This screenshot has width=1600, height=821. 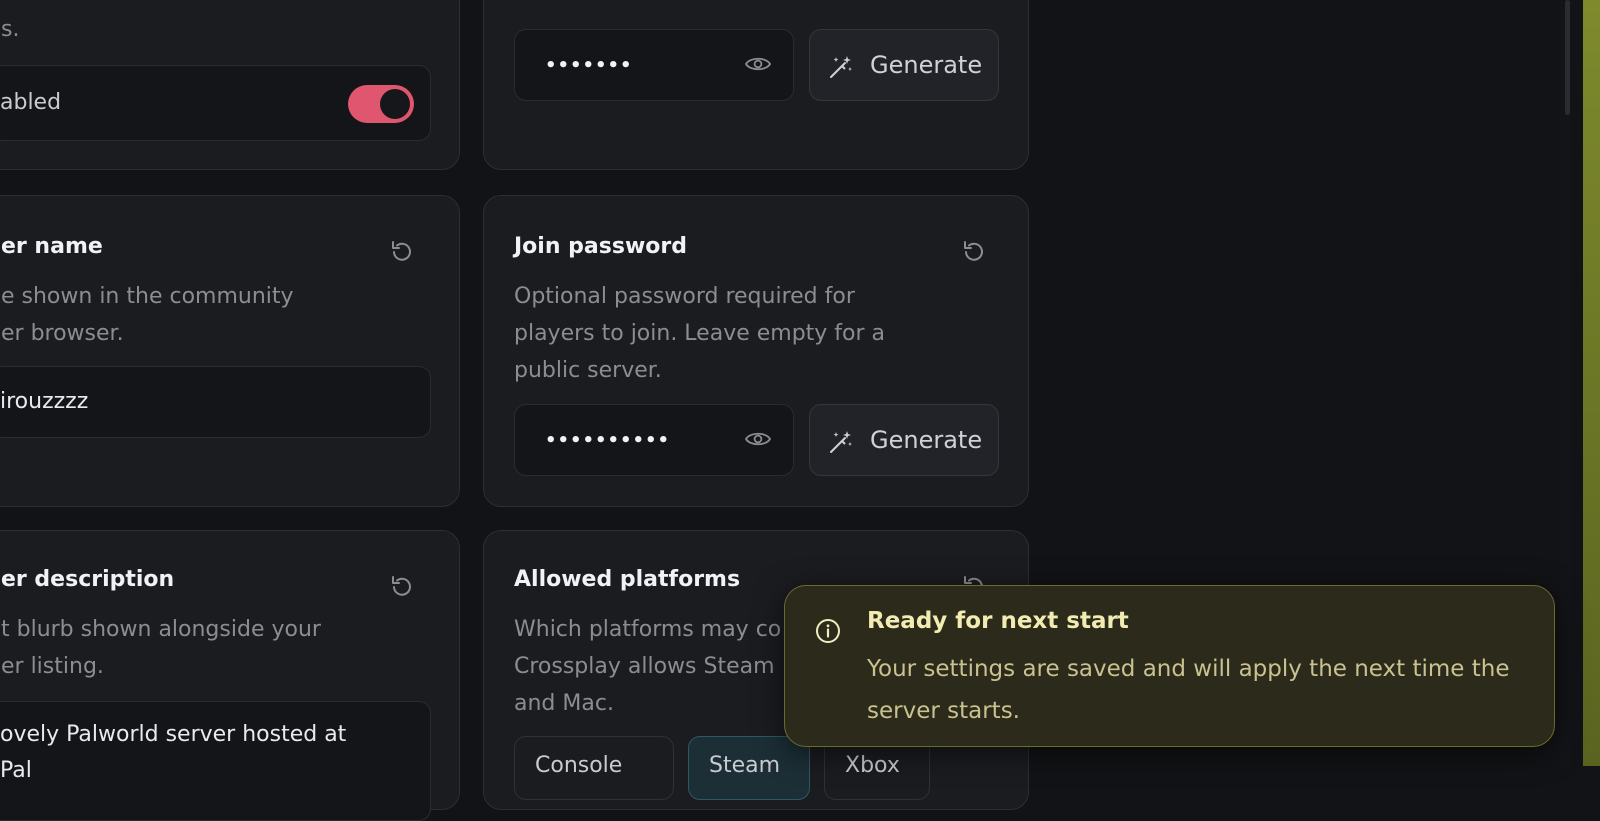 What do you see at coordinates (62, 333) in the screenshot?
I see `setting-description-line-2: er browser.` at bounding box center [62, 333].